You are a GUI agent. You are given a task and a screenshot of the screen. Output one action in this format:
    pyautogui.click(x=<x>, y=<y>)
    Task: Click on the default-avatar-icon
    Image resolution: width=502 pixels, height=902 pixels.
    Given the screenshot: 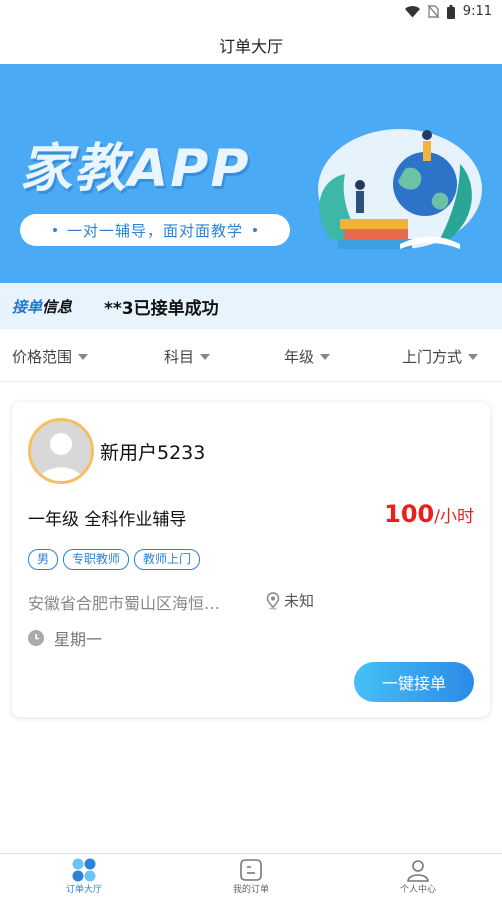 What is the action you would take?
    pyautogui.click(x=61, y=457)
    